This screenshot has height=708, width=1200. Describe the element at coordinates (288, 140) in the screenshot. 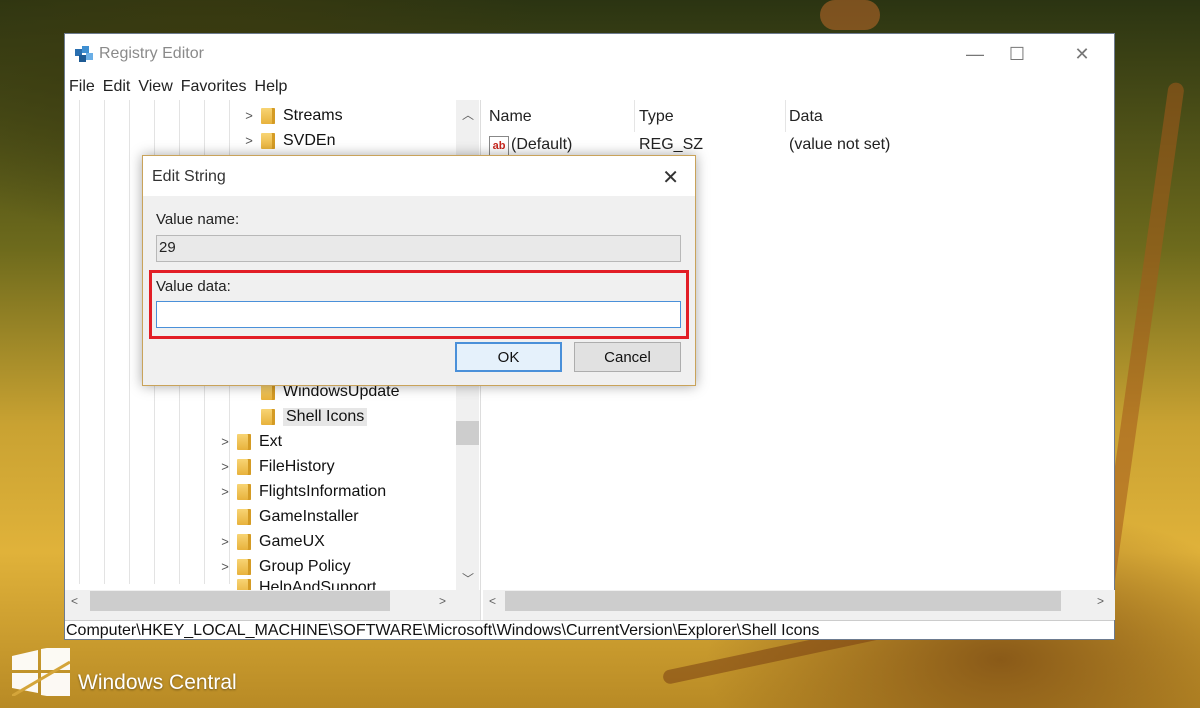

I see `tree-item-svden: > SVDEn` at that location.